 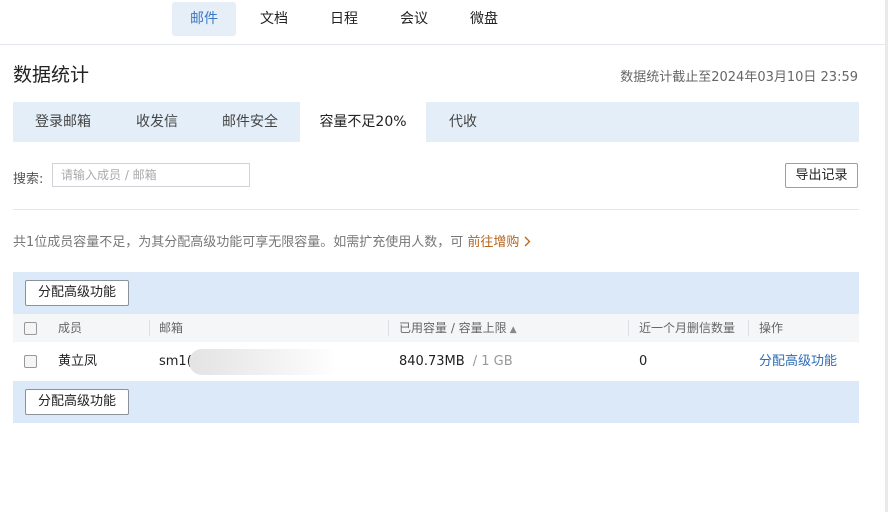 What do you see at coordinates (456, 361) in the screenshot?
I see `capacity-value: 840.73MB / 1 GB` at bounding box center [456, 361].